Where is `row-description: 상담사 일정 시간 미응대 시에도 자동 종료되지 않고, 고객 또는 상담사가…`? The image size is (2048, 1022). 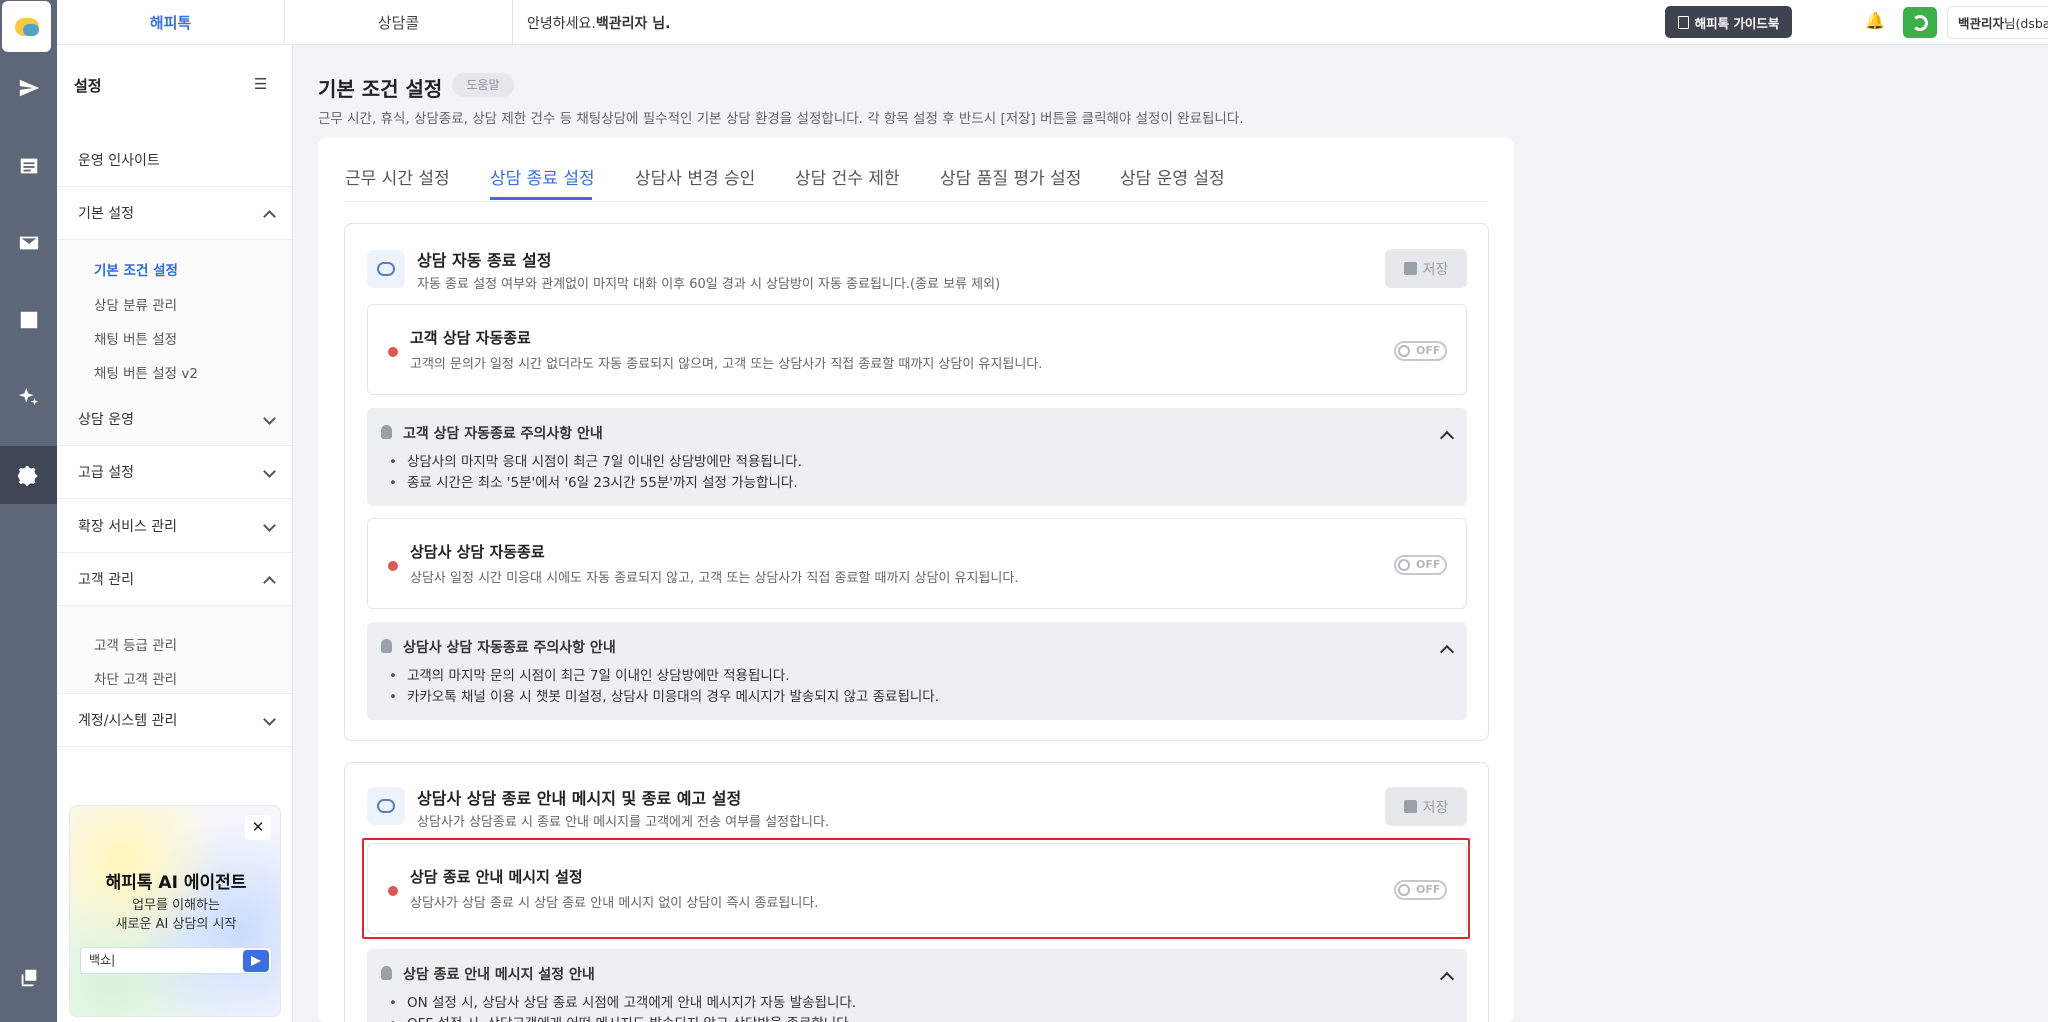
row-description: 상담사 일정 시간 미응대 시에도 자동 종료되지 않고, 고객 또는 상담사가… is located at coordinates (714, 578).